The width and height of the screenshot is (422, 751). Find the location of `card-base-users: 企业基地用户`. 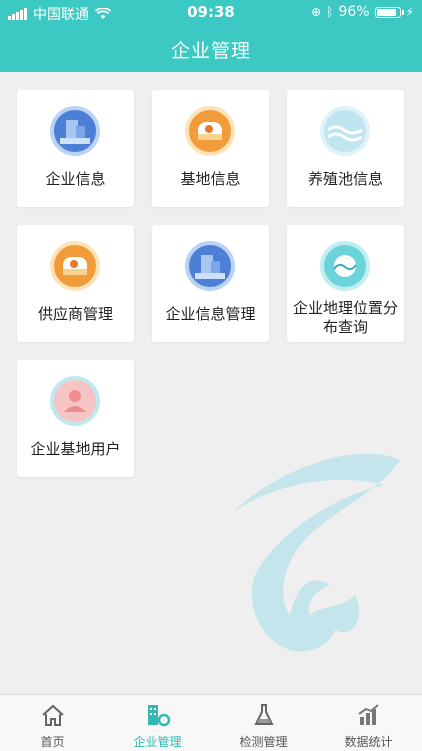

card-base-users: 企业基地用户 is located at coordinates (75, 418).